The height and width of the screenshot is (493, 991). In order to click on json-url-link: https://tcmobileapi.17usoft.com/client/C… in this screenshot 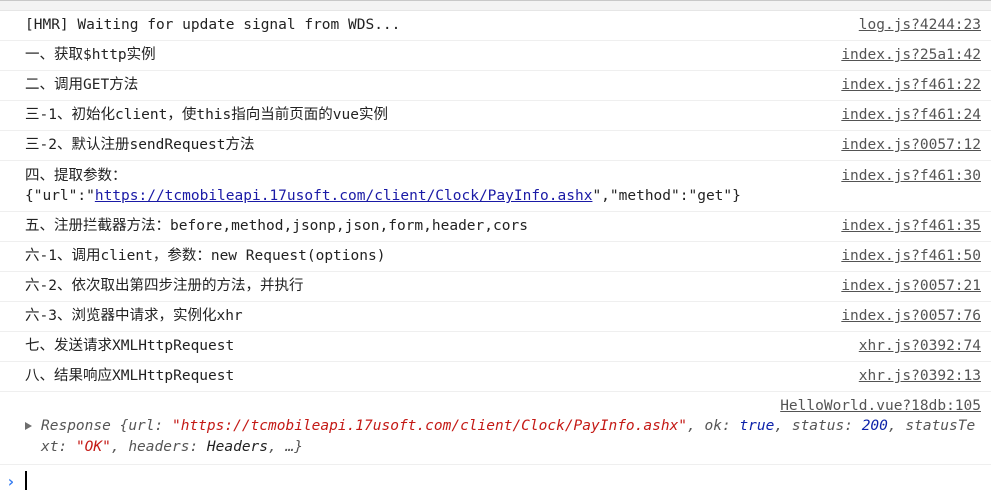, I will do `click(344, 196)`.